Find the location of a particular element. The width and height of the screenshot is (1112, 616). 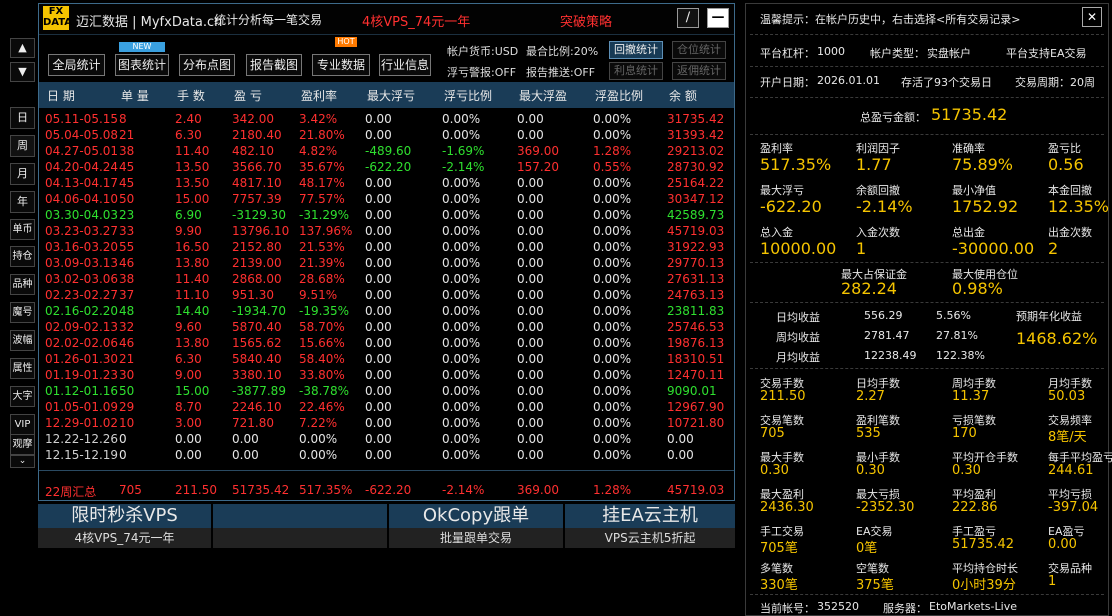

cell-pnl: 2246.10 is located at coordinates (257, 407).